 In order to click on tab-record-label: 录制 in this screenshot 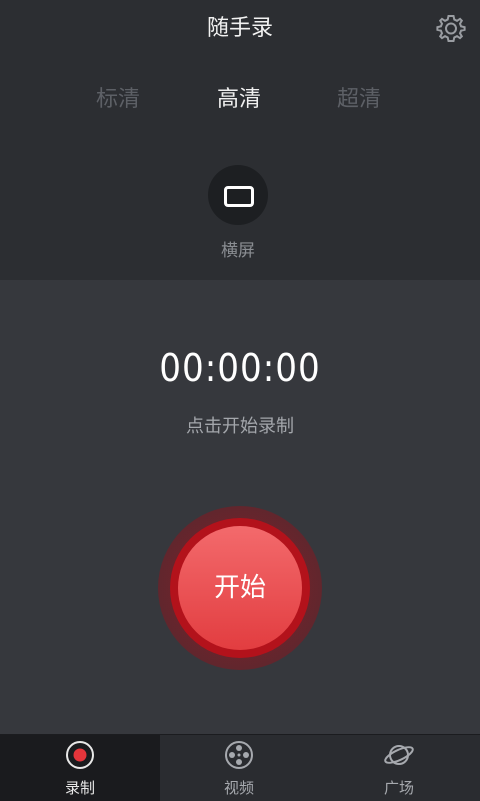, I will do `click(79, 788)`.